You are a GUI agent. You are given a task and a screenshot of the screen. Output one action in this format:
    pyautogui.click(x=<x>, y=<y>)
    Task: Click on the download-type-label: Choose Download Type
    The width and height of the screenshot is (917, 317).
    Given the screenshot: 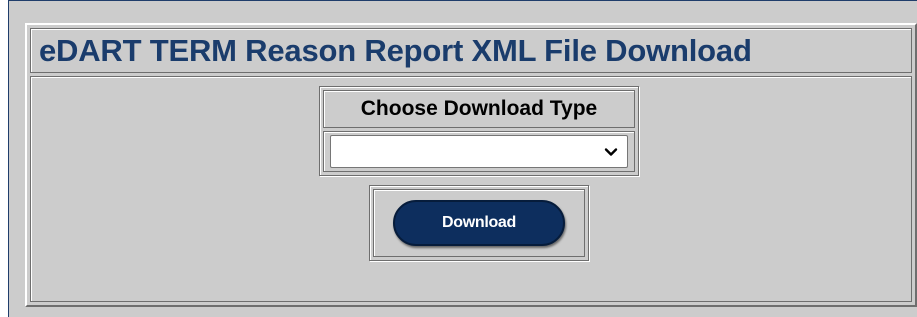 What is the action you would take?
    pyautogui.click(x=479, y=109)
    